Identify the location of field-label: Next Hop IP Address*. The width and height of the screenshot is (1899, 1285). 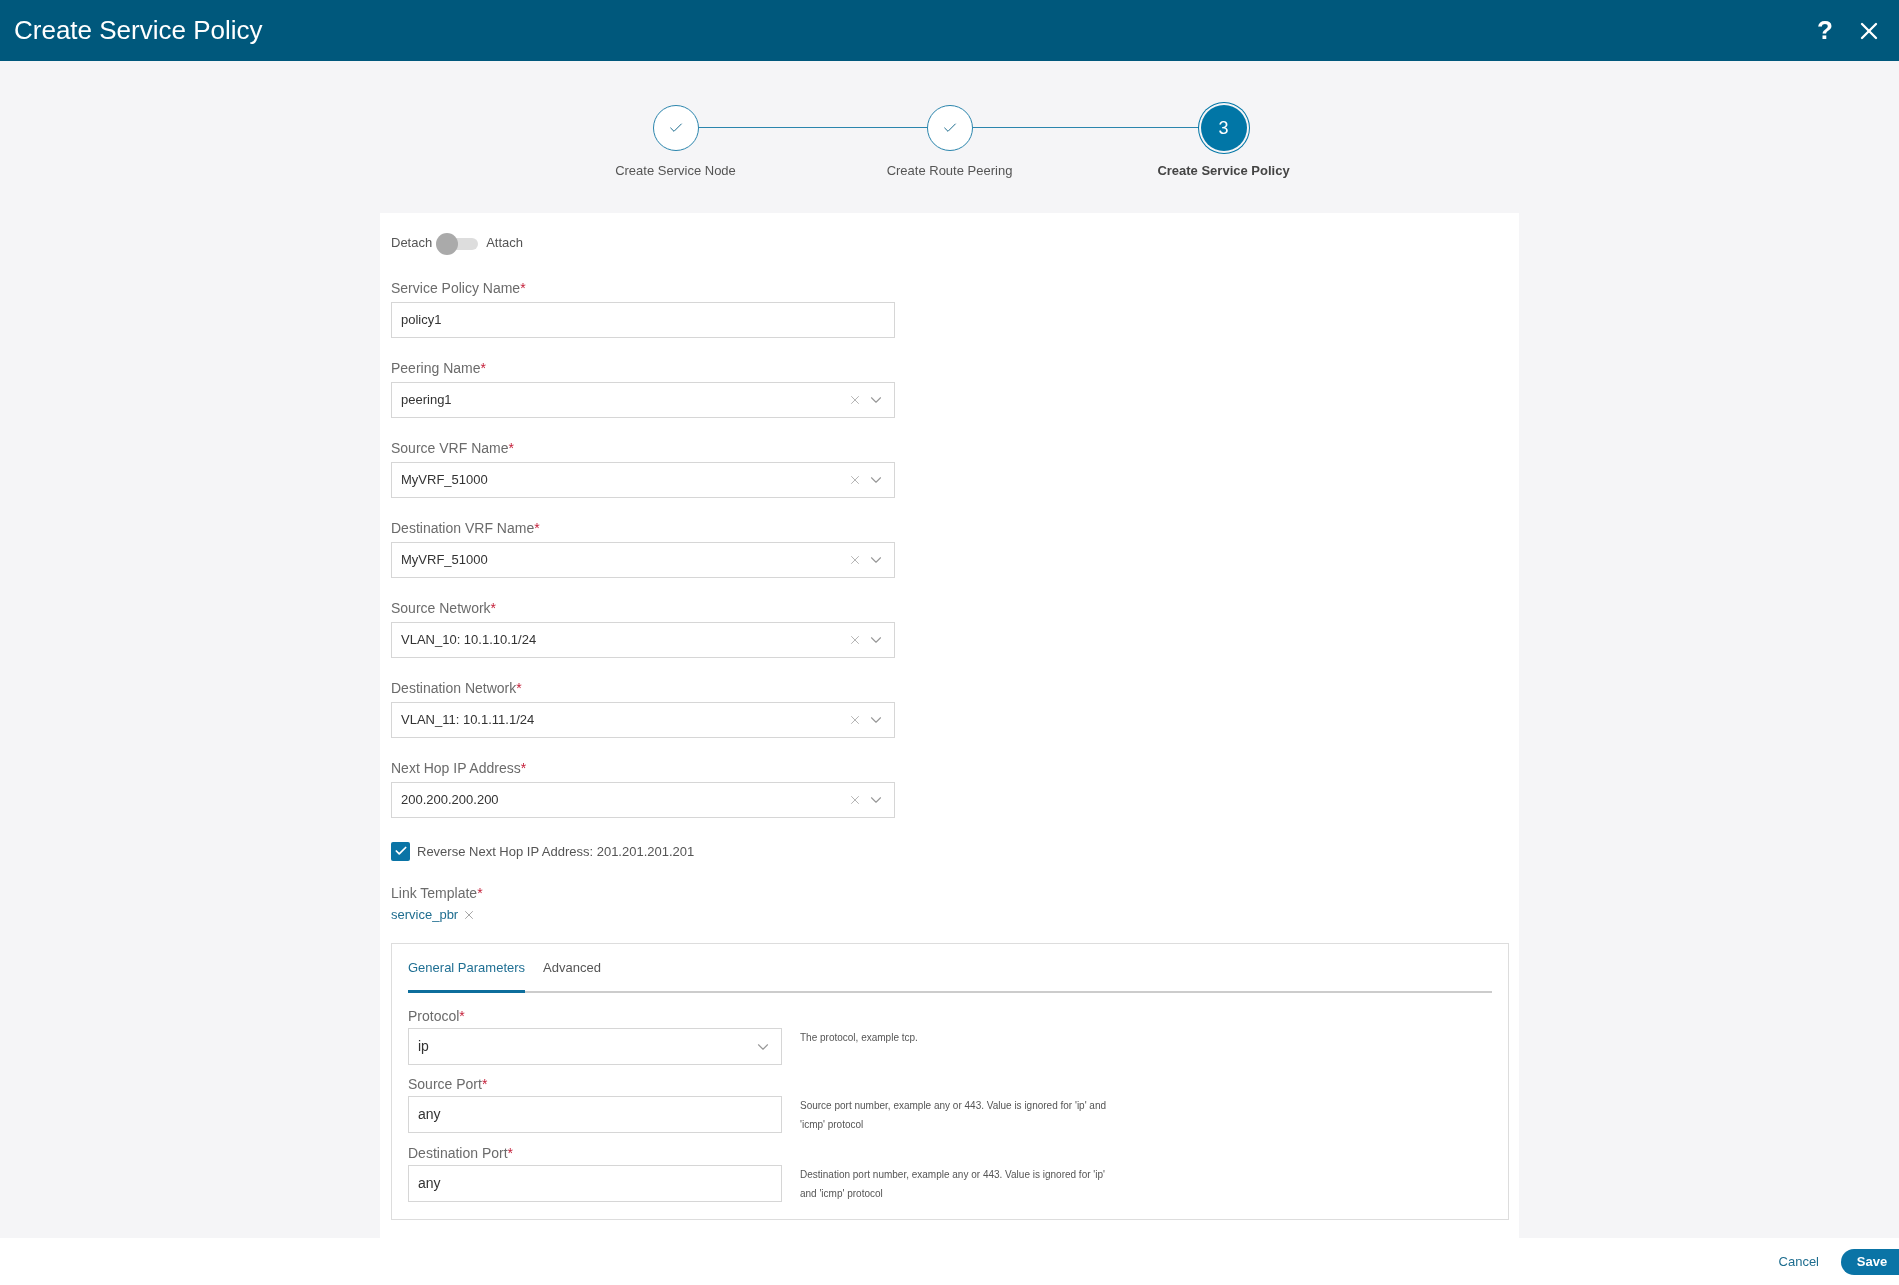
(459, 767).